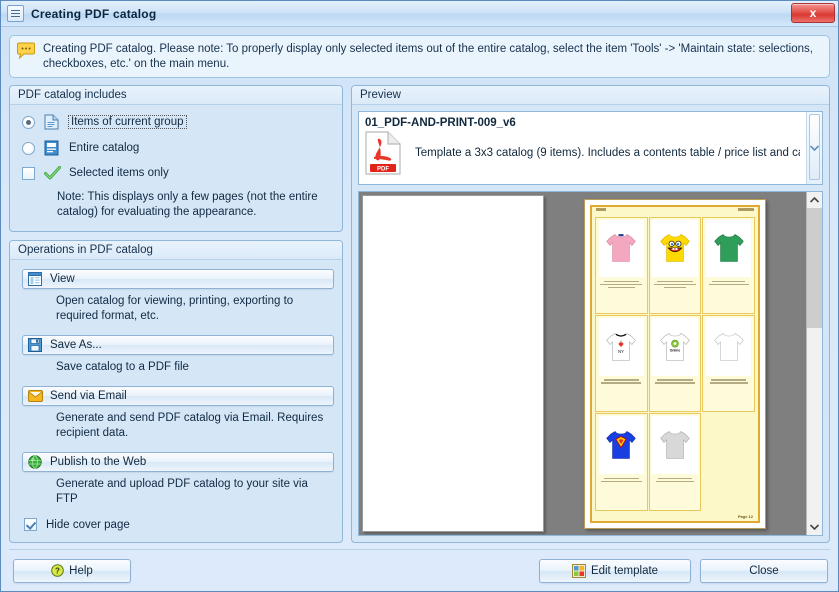  What do you see at coordinates (36, 345) in the screenshot?
I see `floppy-disk-icon` at bounding box center [36, 345].